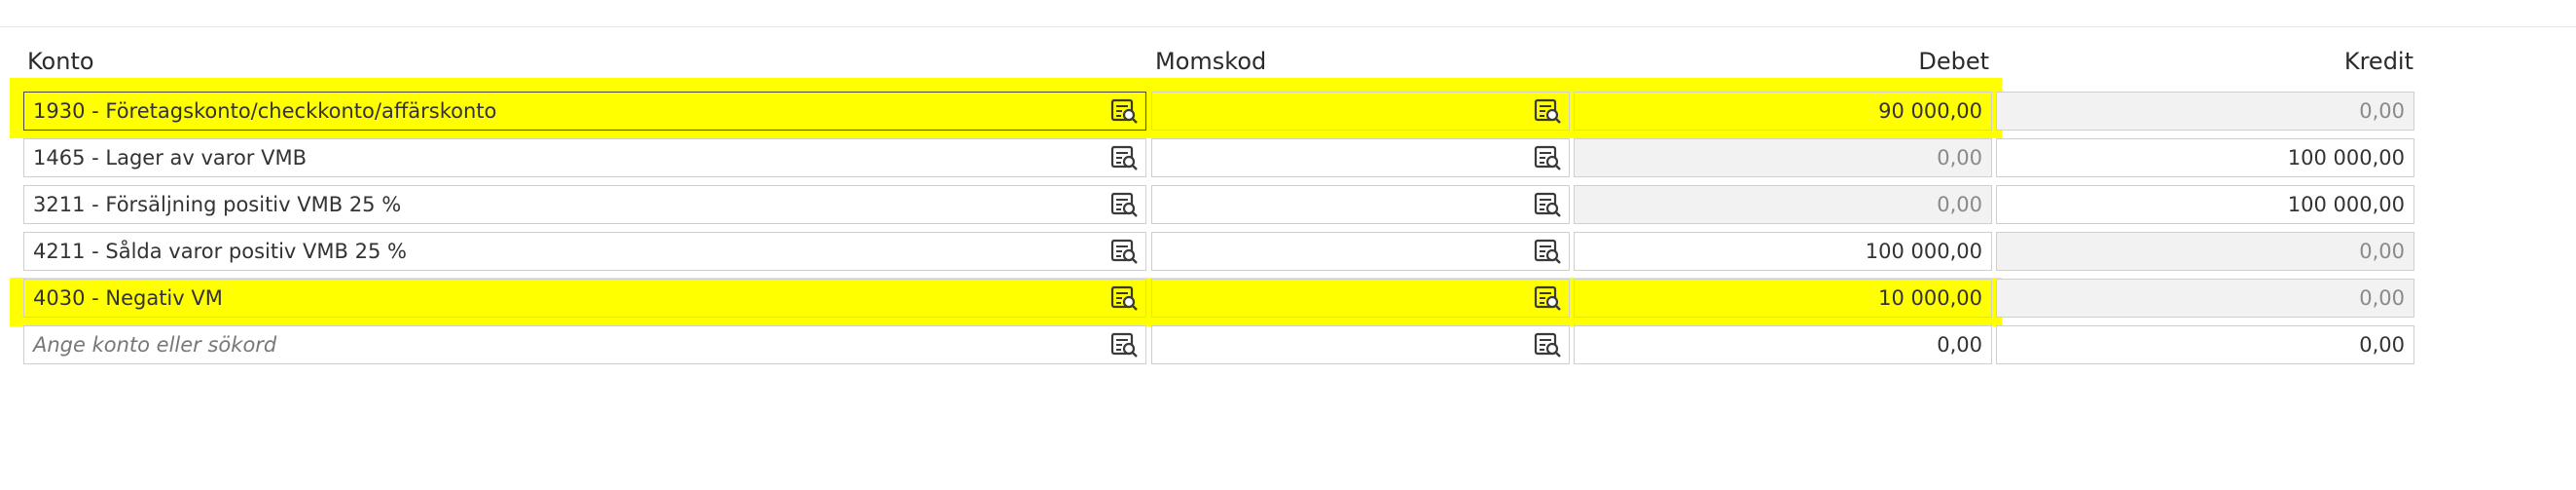 This screenshot has width=2576, height=490. What do you see at coordinates (2378, 62) in the screenshot?
I see `header-kredit: Kredit` at bounding box center [2378, 62].